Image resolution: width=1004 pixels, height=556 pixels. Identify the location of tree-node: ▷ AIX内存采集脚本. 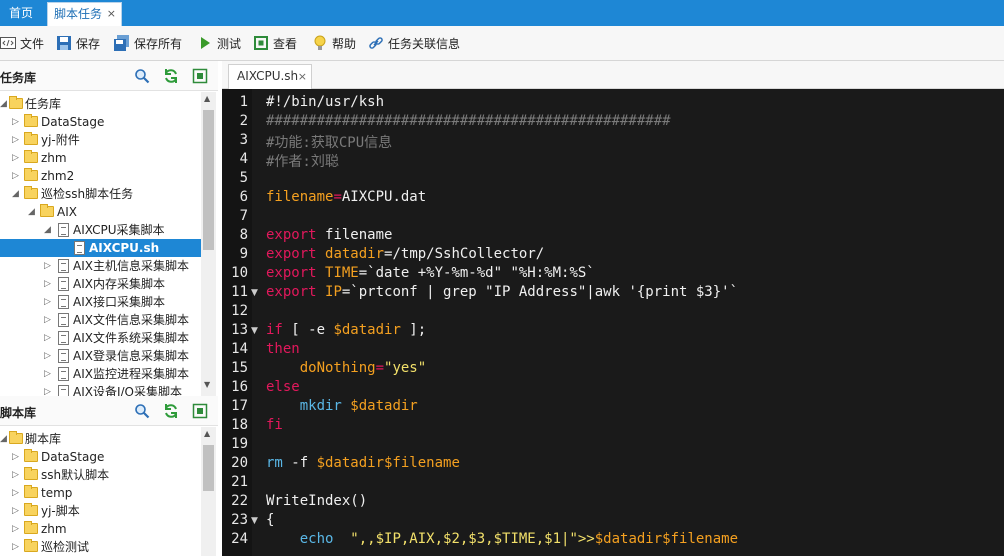
(100, 284).